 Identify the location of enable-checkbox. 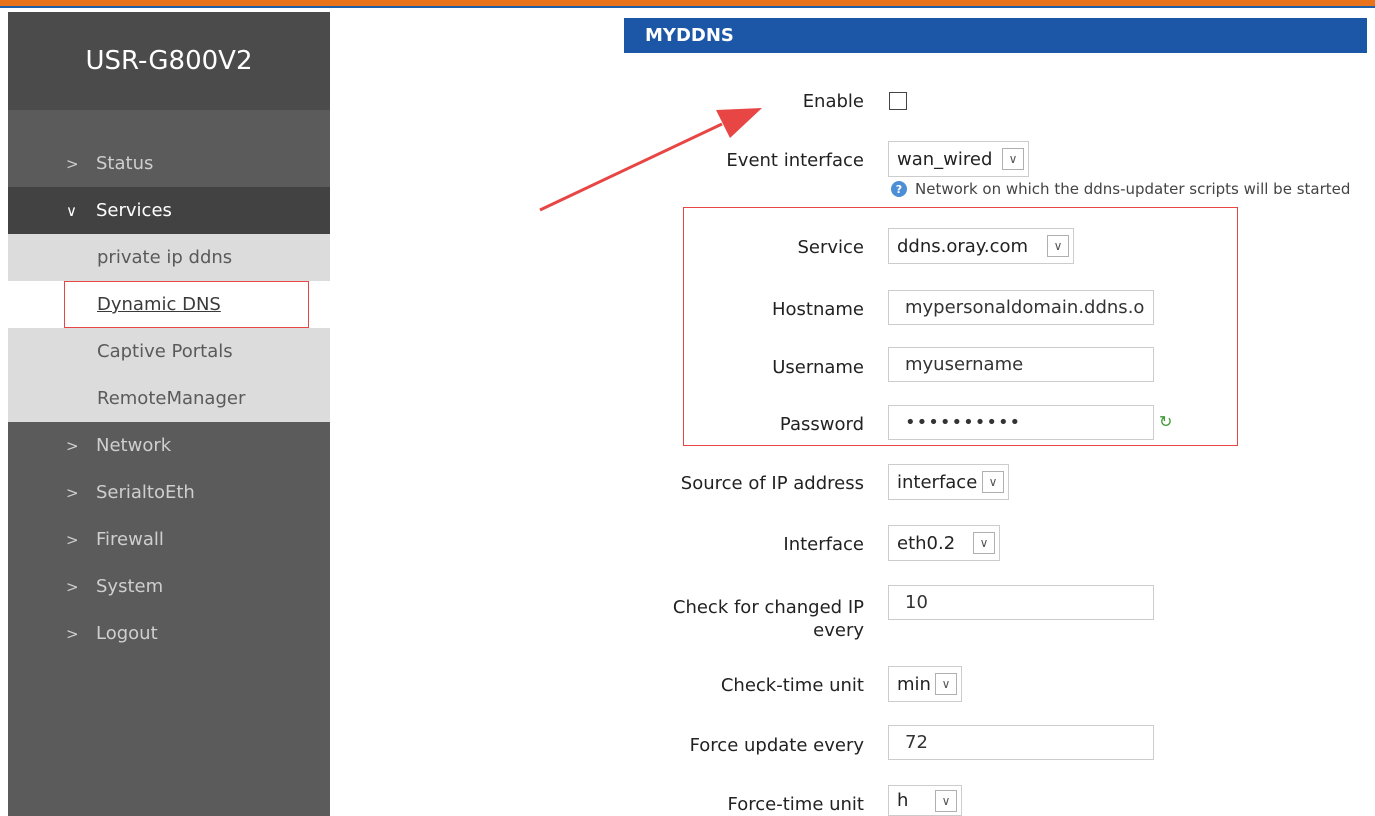
(898, 101).